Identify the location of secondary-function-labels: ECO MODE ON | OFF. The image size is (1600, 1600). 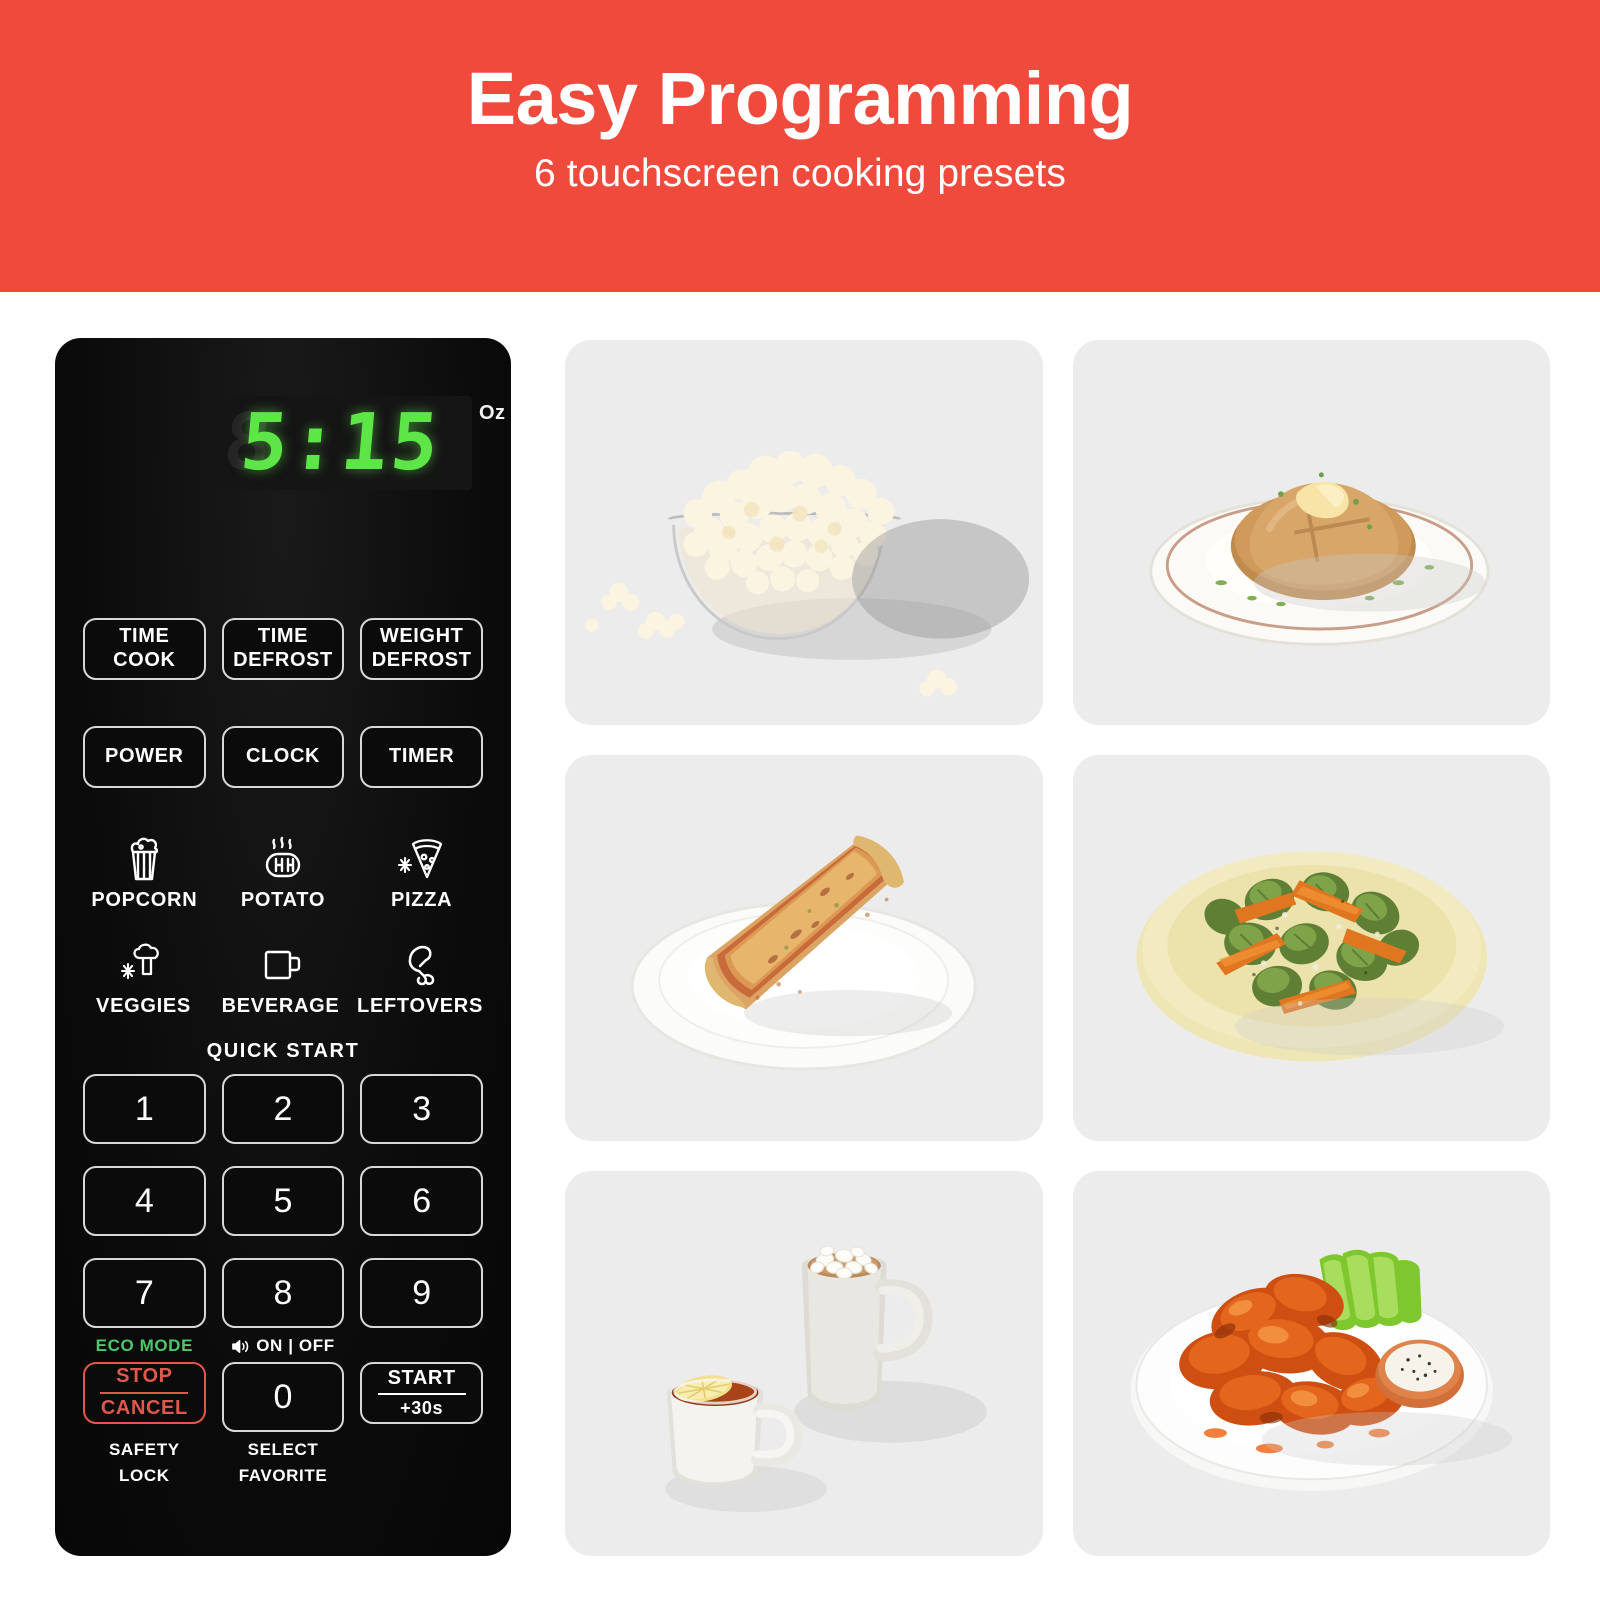
(283, 1346).